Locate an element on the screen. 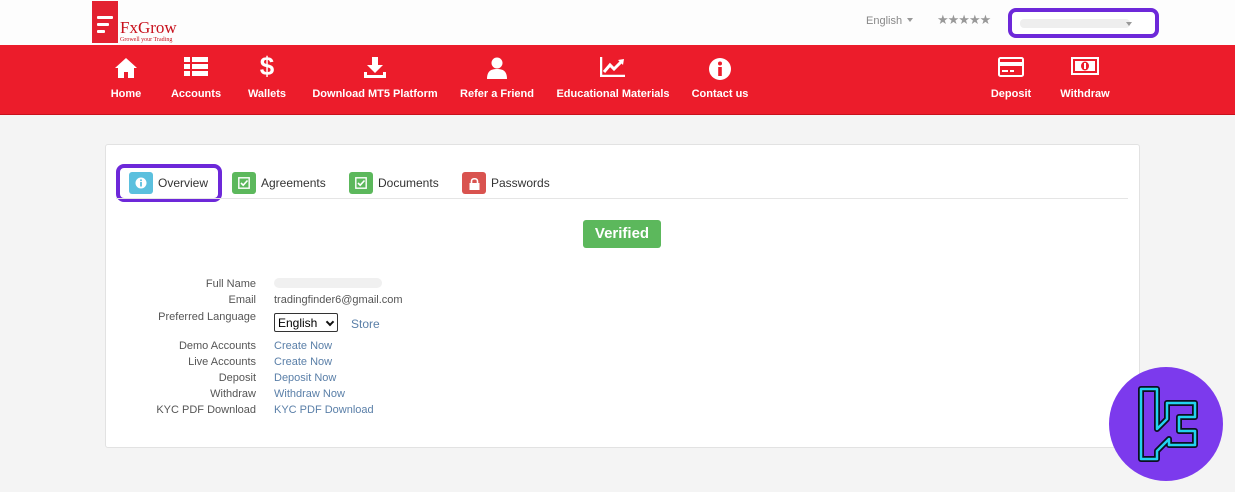  live-accounts-create-link: Create Now is located at coordinates (303, 362).